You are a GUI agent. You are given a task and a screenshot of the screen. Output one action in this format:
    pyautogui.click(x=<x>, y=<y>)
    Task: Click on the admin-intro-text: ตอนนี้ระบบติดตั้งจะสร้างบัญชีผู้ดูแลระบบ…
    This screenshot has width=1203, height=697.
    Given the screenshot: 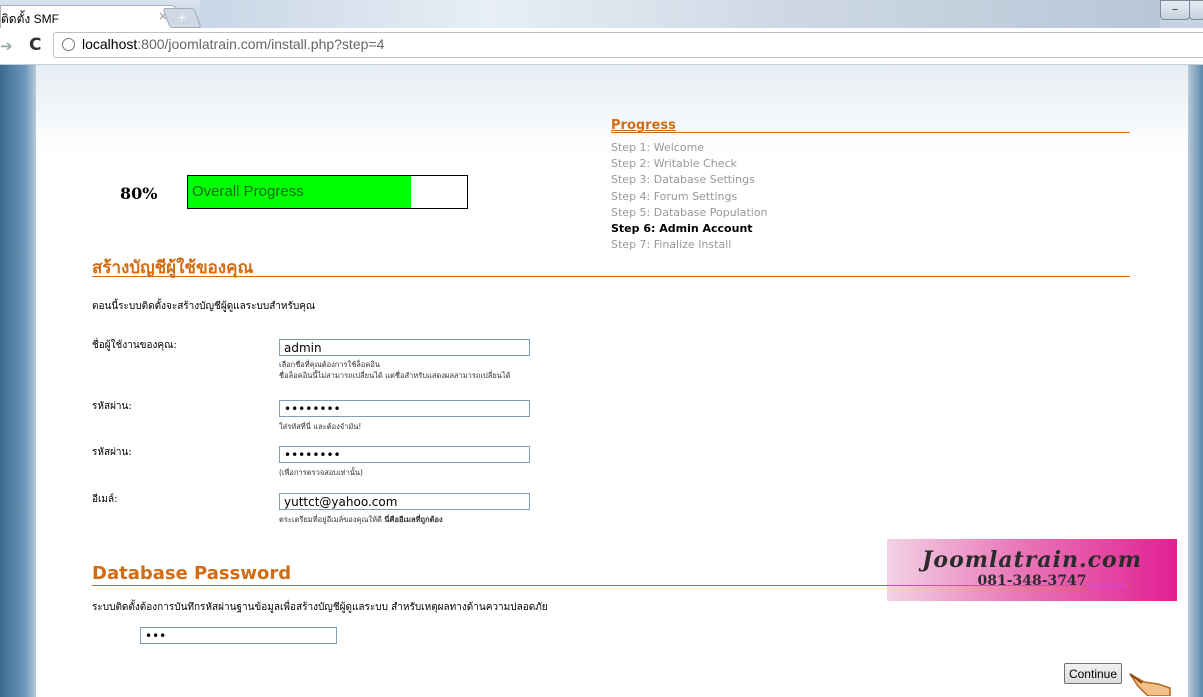 What is the action you would take?
    pyautogui.click(x=204, y=306)
    